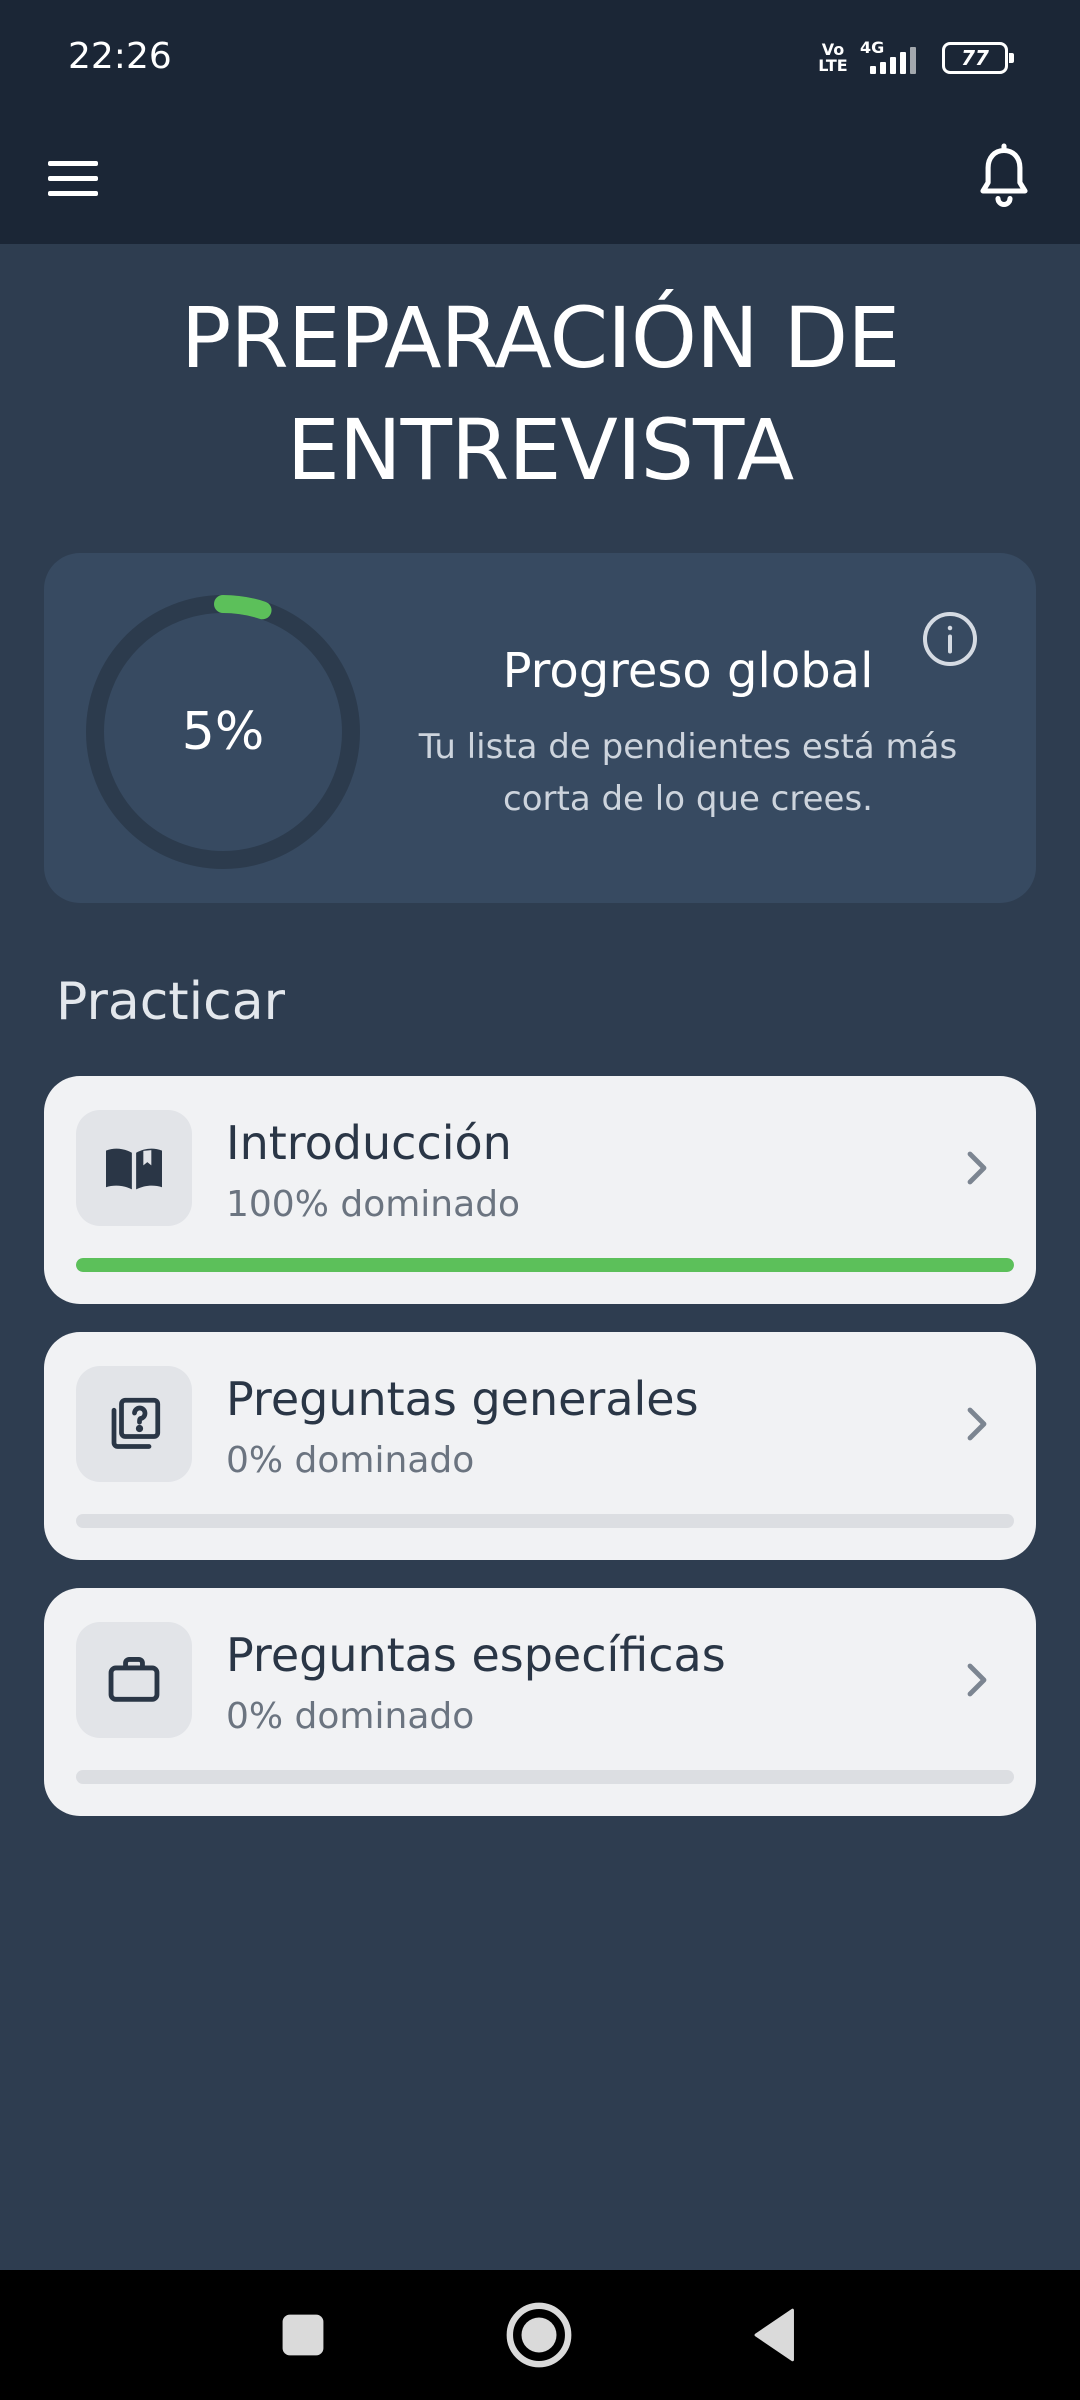 Image resolution: width=1080 pixels, height=2400 pixels. Describe the element at coordinates (833, 57) in the screenshot. I see `volte-icon: Vo LTE` at that location.